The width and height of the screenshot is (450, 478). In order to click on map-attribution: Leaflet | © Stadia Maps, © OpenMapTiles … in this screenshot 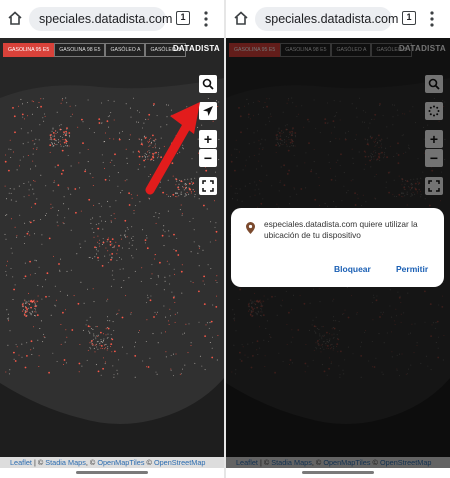, I will do `click(112, 462)`.